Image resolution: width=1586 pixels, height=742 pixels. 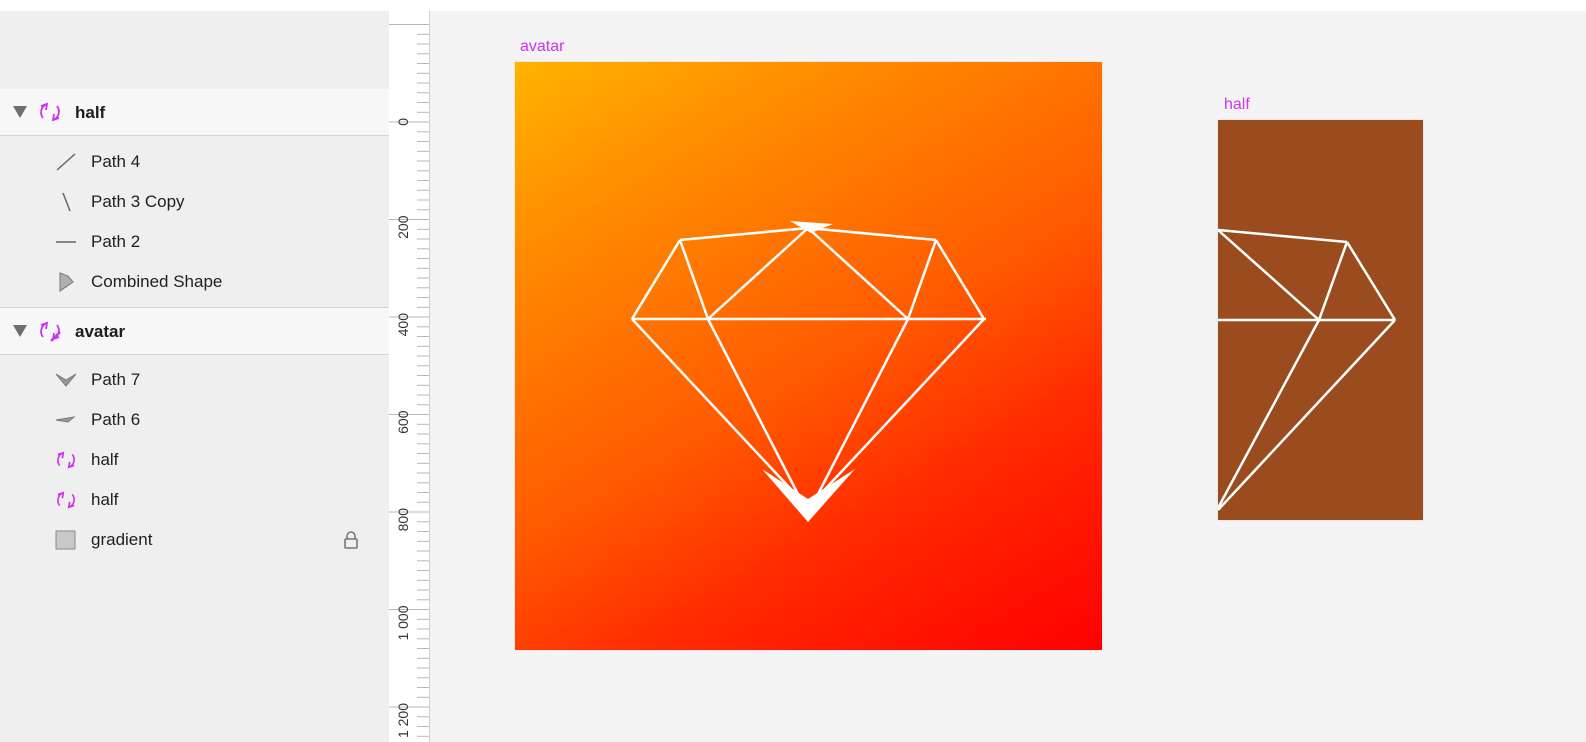 I want to click on layer-group-half: half, so click(x=194, y=112).